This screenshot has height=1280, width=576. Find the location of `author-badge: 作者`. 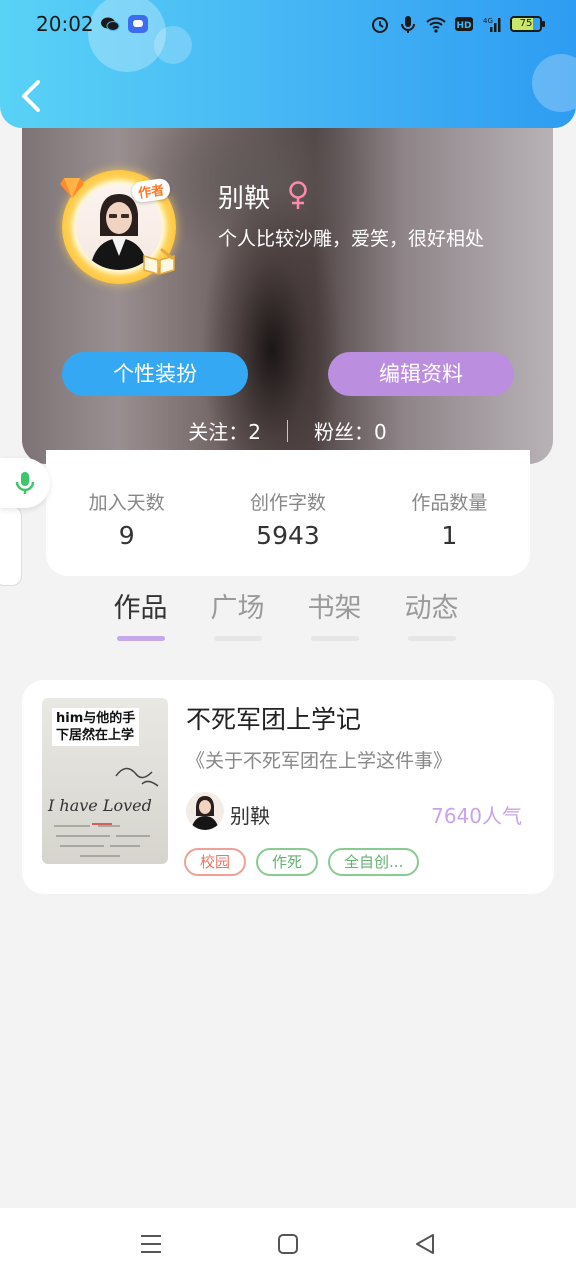

author-badge: 作者 is located at coordinates (151, 190).